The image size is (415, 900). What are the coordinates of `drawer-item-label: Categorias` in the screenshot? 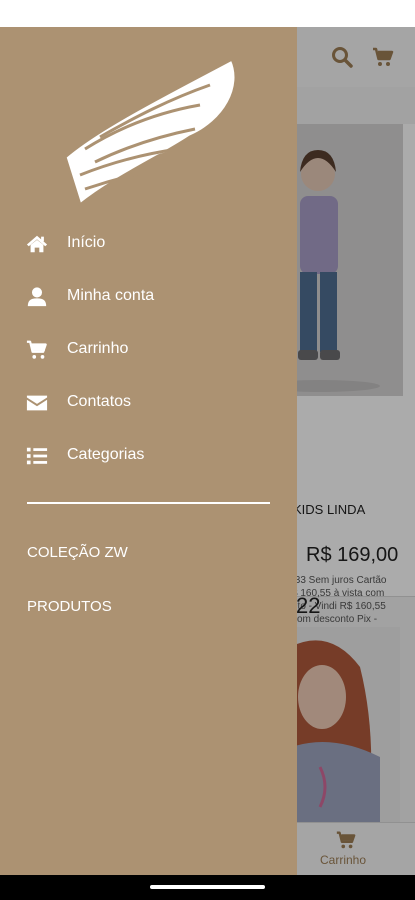 It's located at (106, 454).